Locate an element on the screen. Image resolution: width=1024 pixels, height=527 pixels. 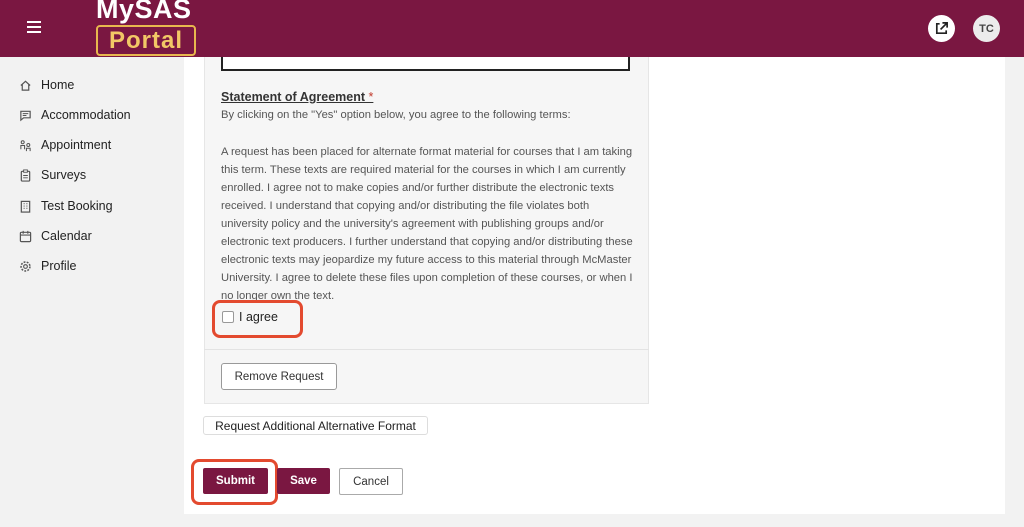
sidebar-item-accommodation: Accommodation is located at coordinates (74, 115).